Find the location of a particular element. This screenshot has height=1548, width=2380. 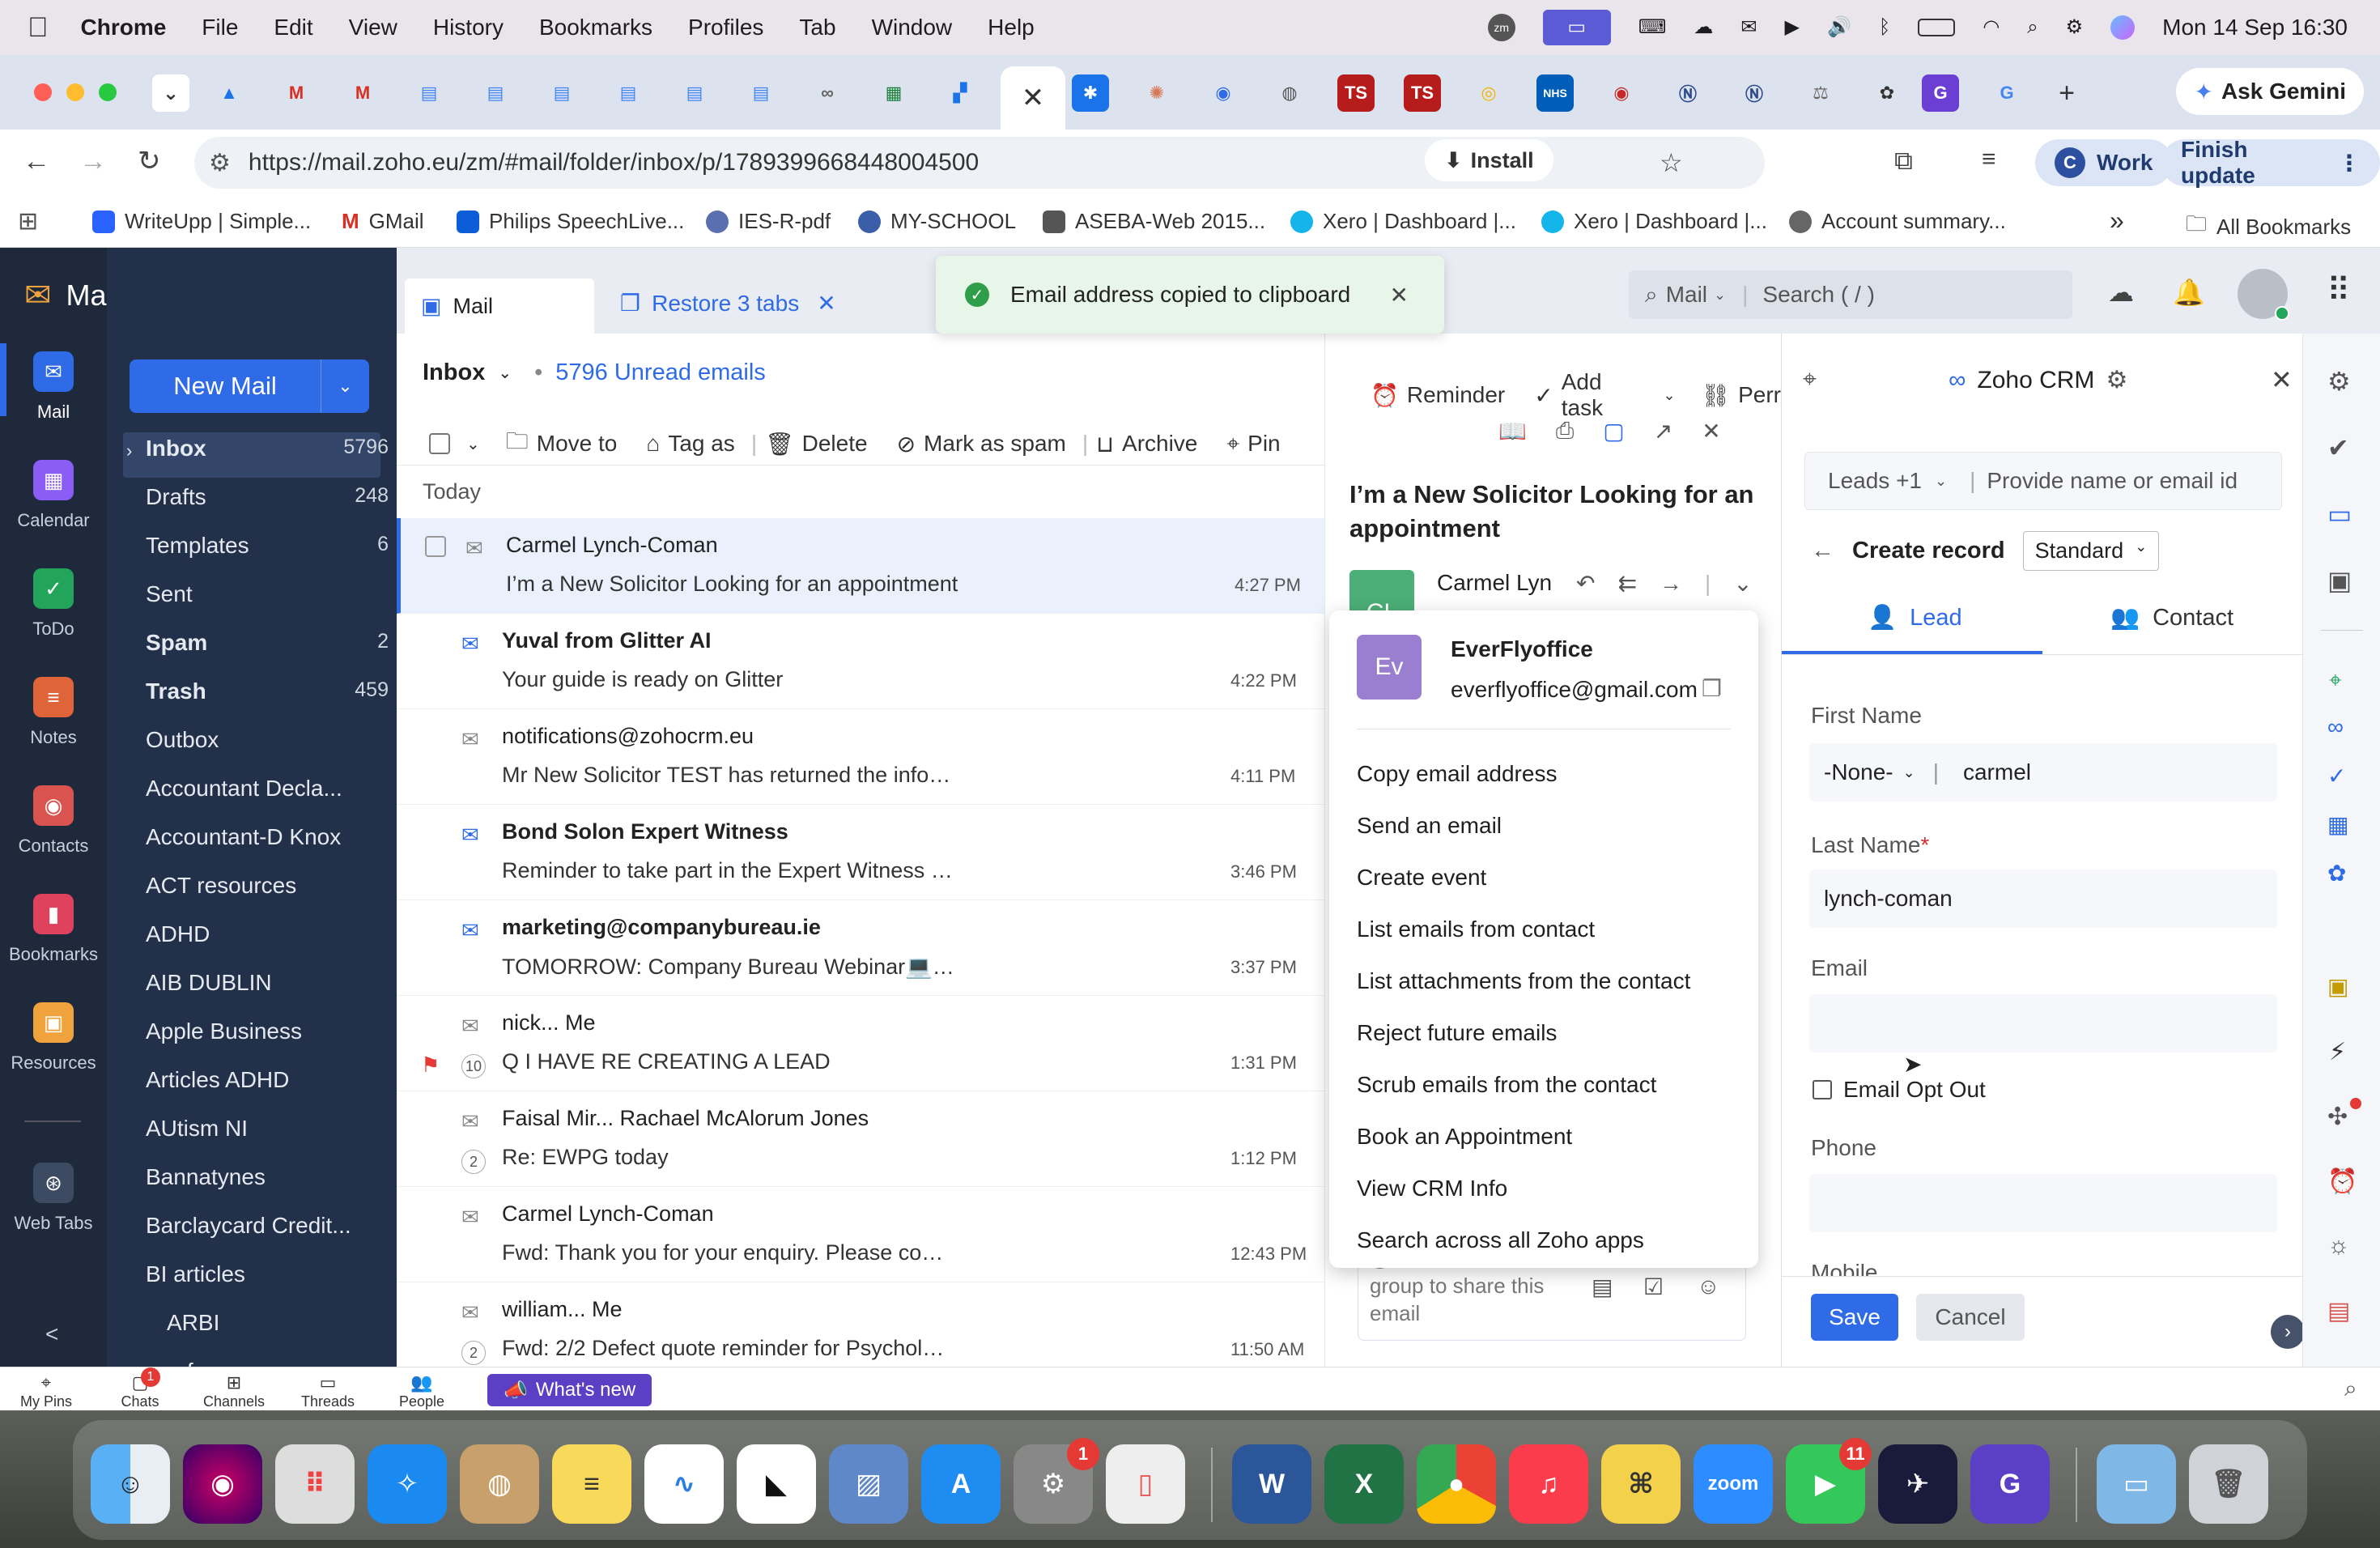

window-icon: ▭ is located at coordinates (2339, 514).